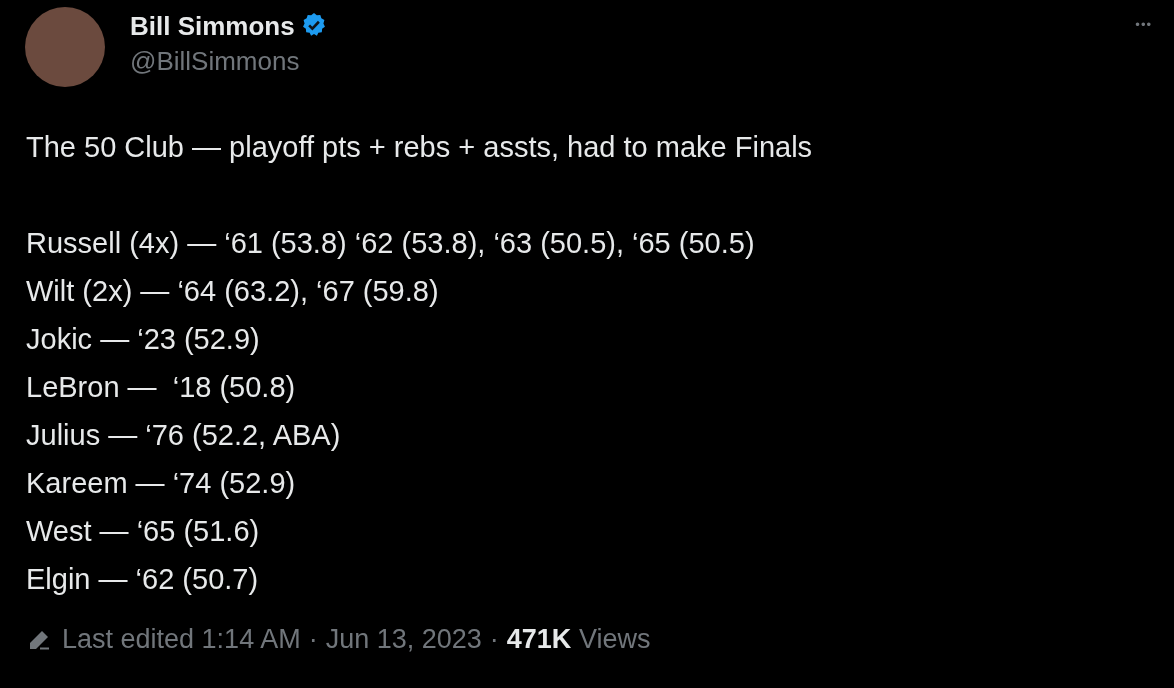 This screenshot has width=1174, height=688. Describe the element at coordinates (391, 243) in the screenshot. I see `tweet-text-line: Russell (4x) — ‘61 (53.8) ‘62 (53.8), ‘63 (50.5), ‘65 (50.5)` at that location.